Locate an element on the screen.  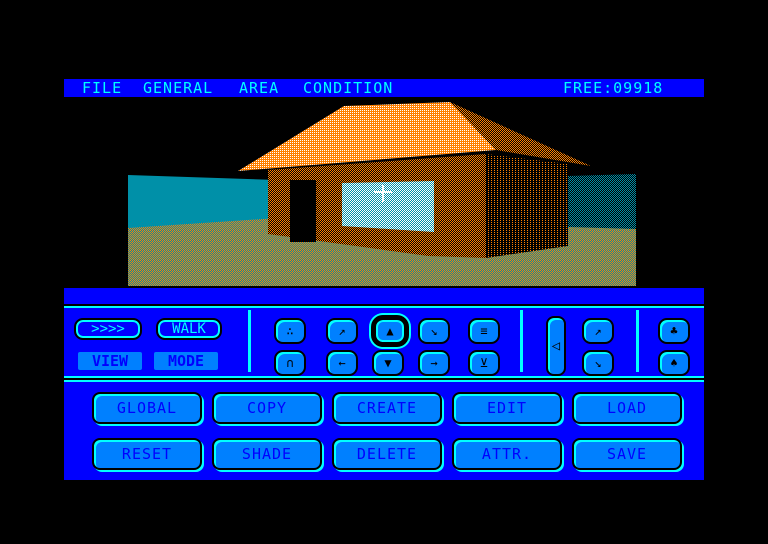
move-left-button: ← is located at coordinates (342, 363).